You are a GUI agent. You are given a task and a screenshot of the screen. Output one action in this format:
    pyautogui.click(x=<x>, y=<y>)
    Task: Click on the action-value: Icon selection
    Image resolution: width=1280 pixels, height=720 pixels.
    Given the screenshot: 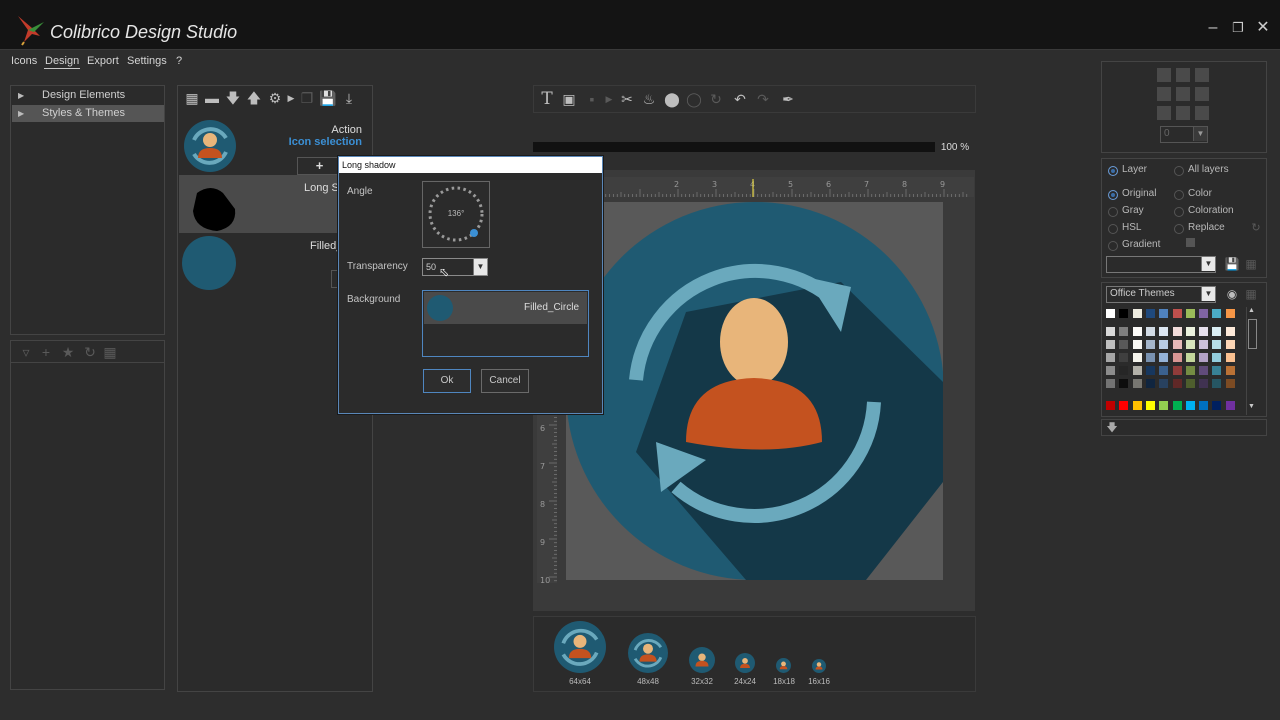 What is the action you would take?
    pyautogui.click(x=325, y=142)
    